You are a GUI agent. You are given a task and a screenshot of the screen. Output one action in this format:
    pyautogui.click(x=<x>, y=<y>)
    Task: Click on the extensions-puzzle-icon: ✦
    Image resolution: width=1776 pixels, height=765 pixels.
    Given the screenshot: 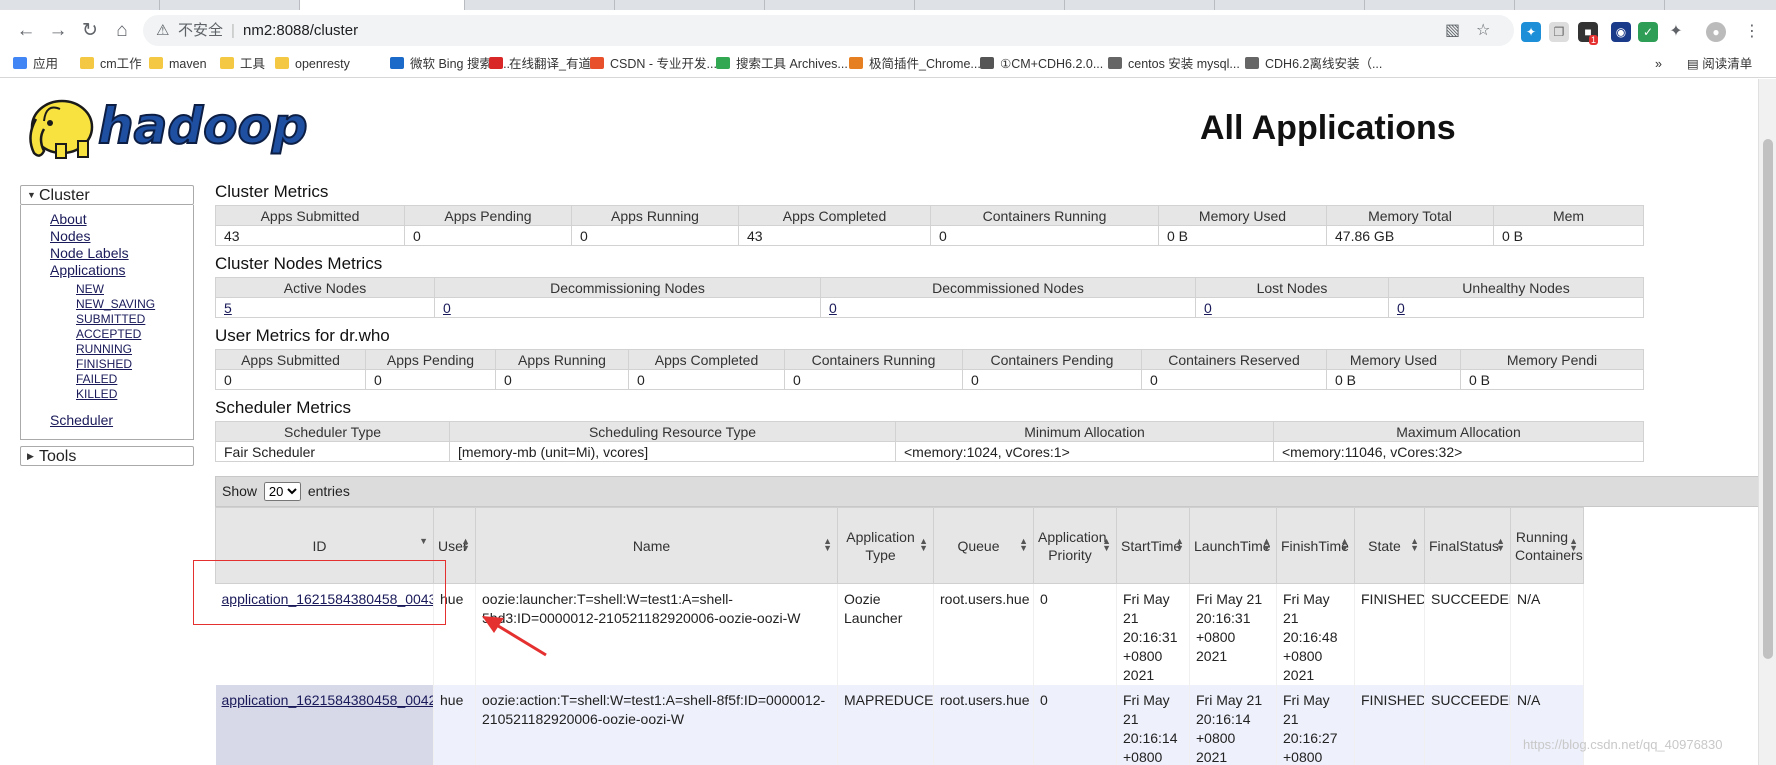 What is the action you would take?
    pyautogui.click(x=1676, y=32)
    